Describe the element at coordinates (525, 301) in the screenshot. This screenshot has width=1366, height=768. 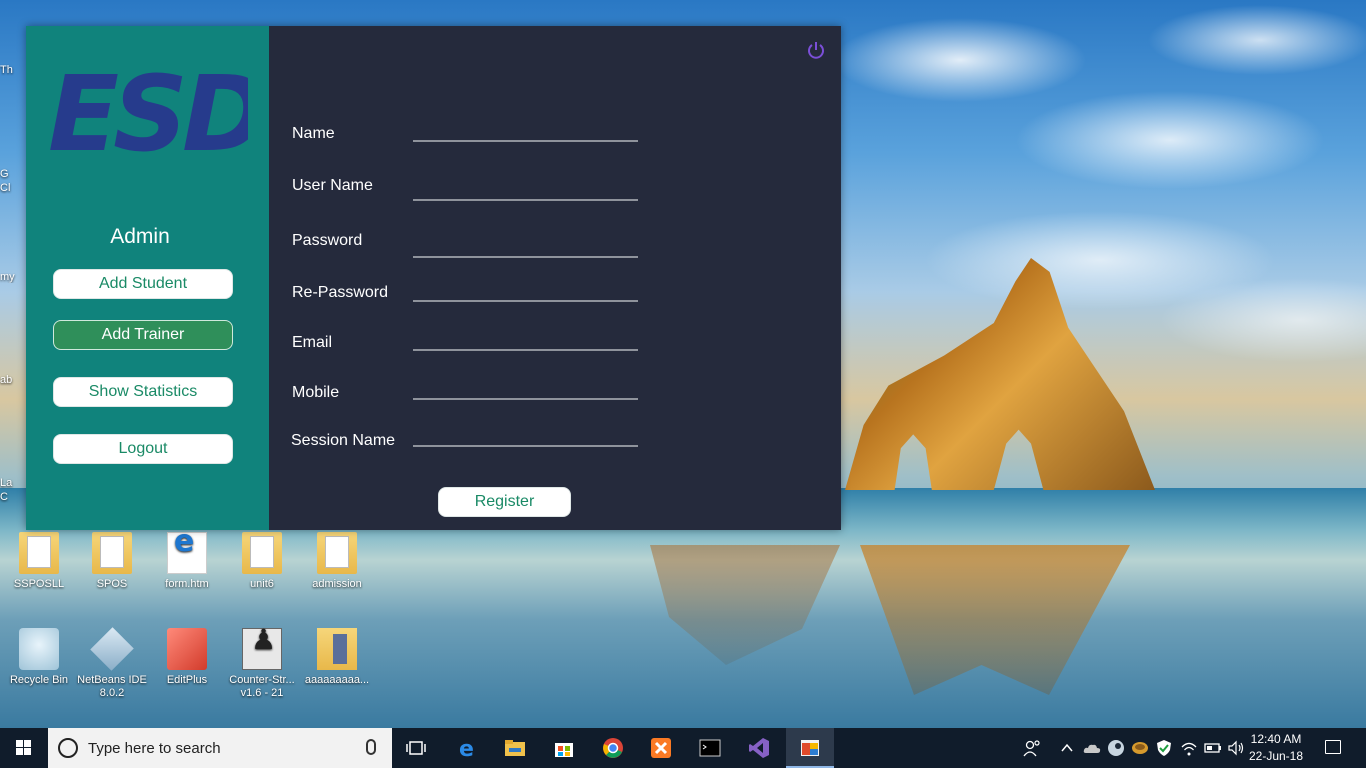
I see `re-password-underline` at that location.